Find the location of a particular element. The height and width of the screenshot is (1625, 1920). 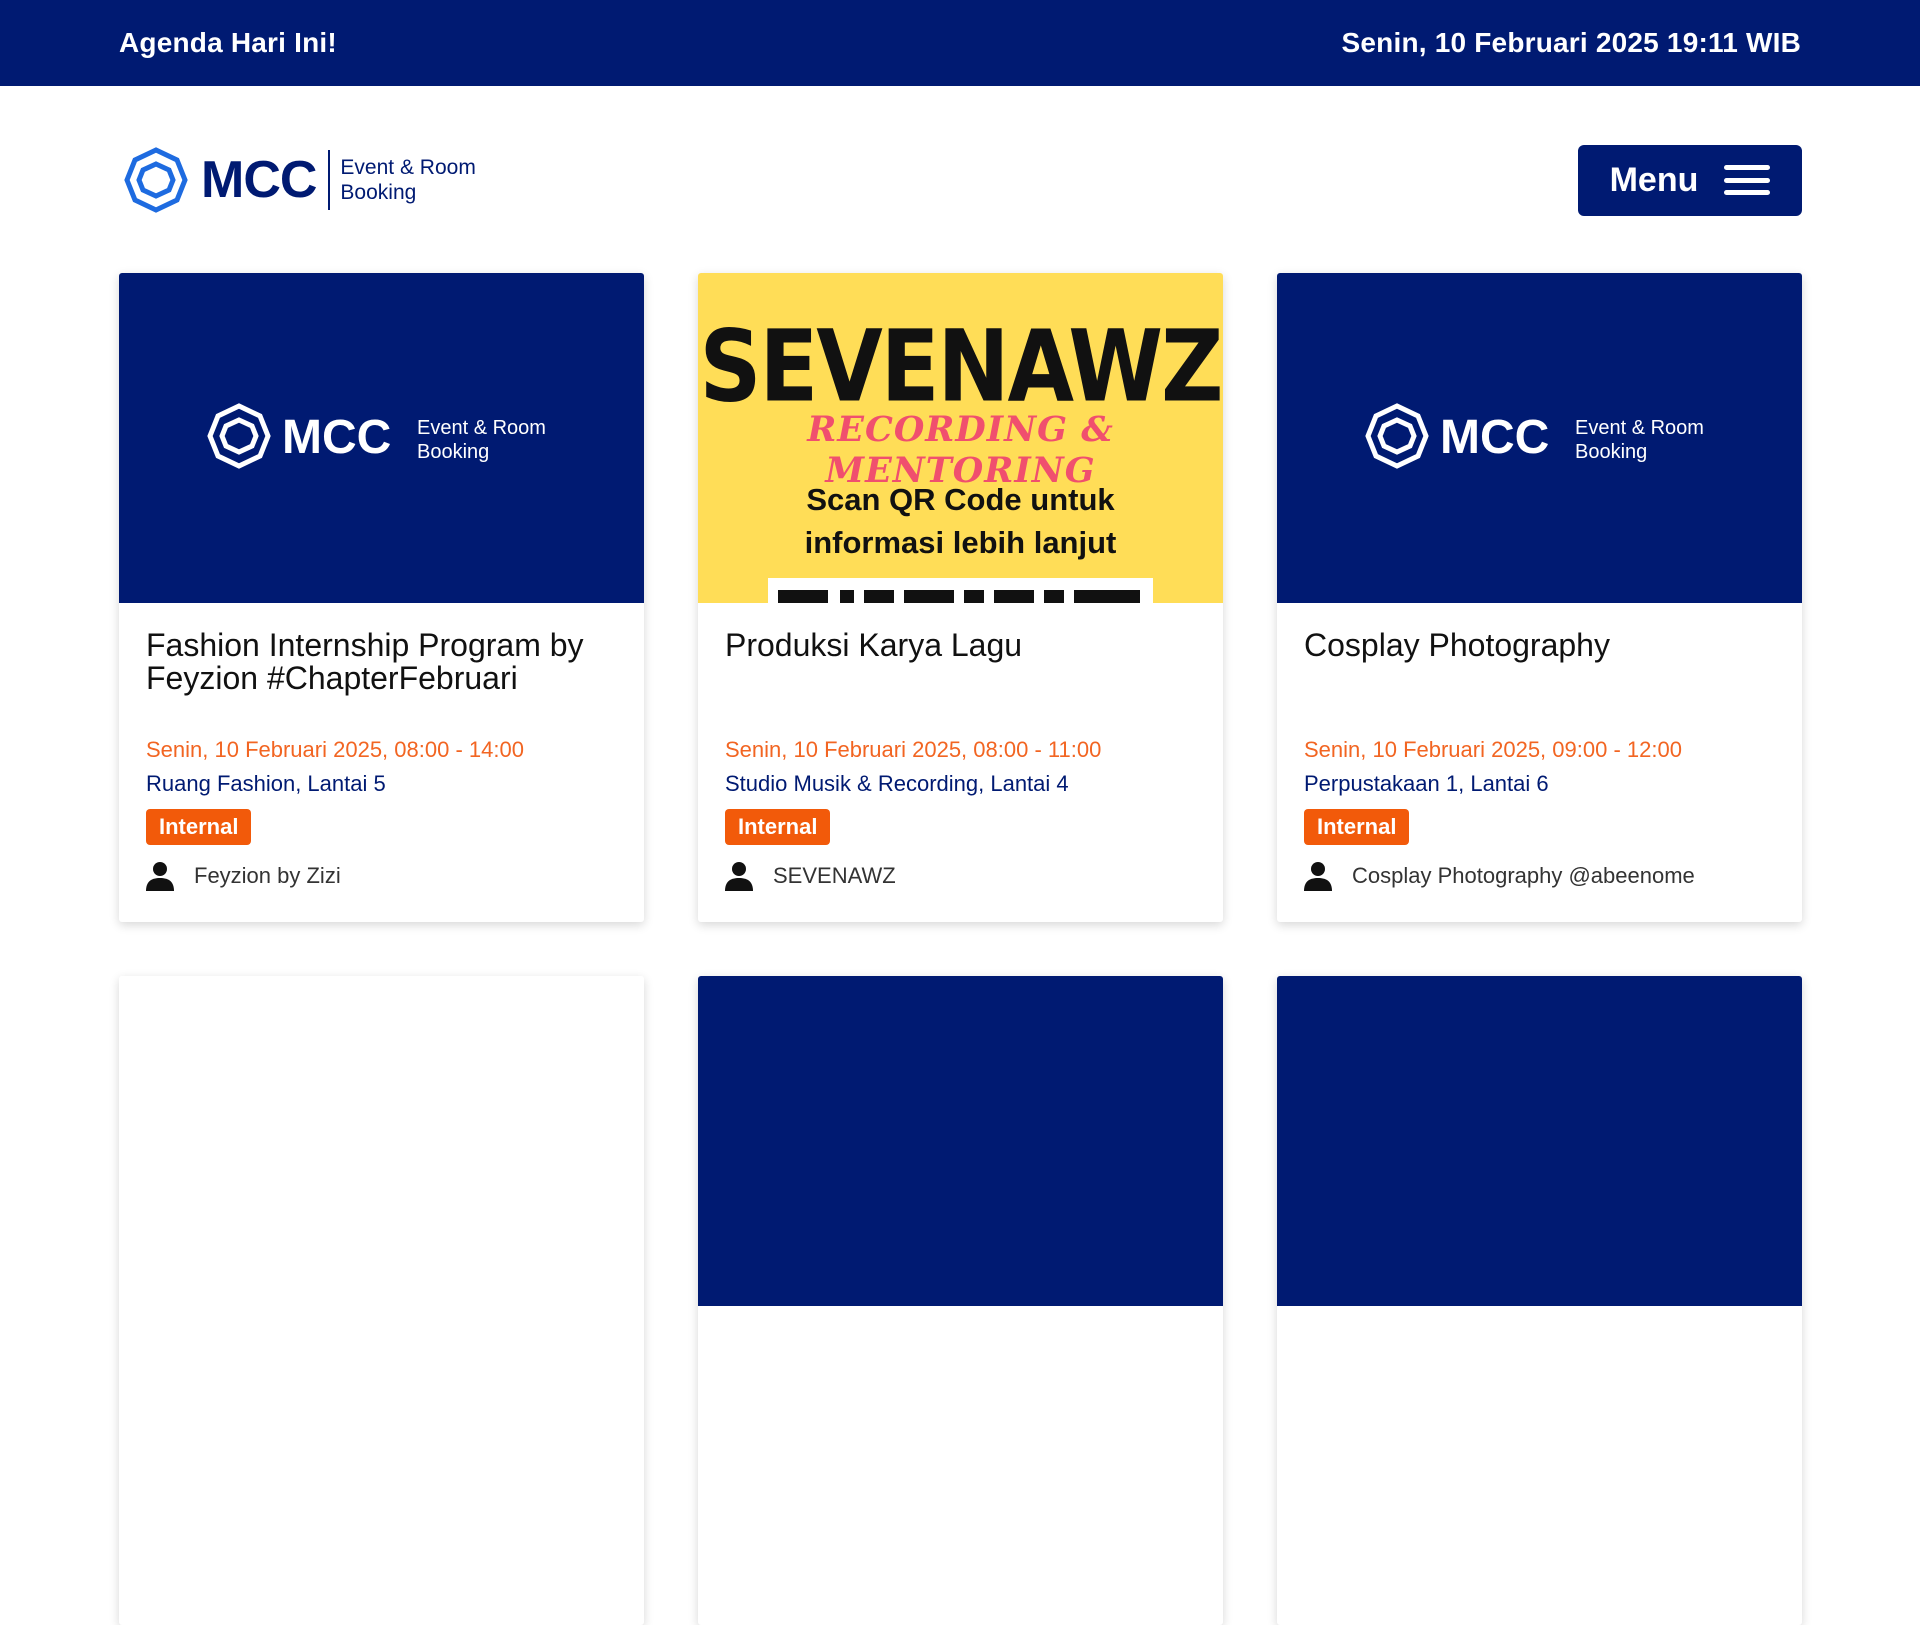

event-datetime: Senin, 10 Februari 2025, 09:00 - 12:00 is located at coordinates (1493, 749).